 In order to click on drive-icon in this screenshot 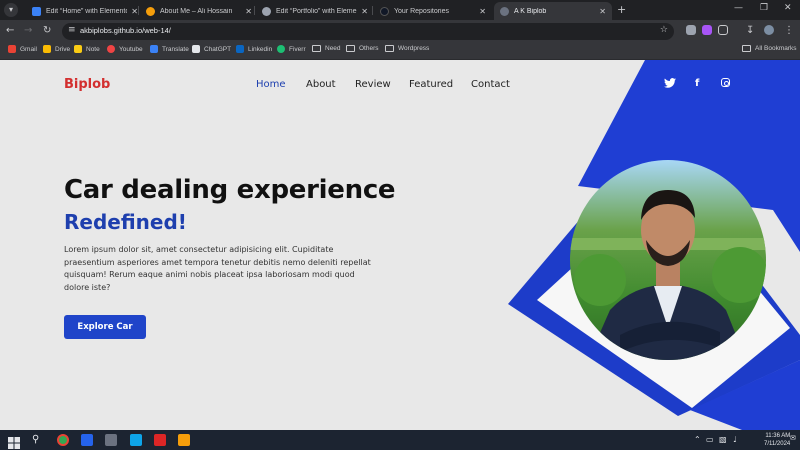, I will do `click(47, 49)`.